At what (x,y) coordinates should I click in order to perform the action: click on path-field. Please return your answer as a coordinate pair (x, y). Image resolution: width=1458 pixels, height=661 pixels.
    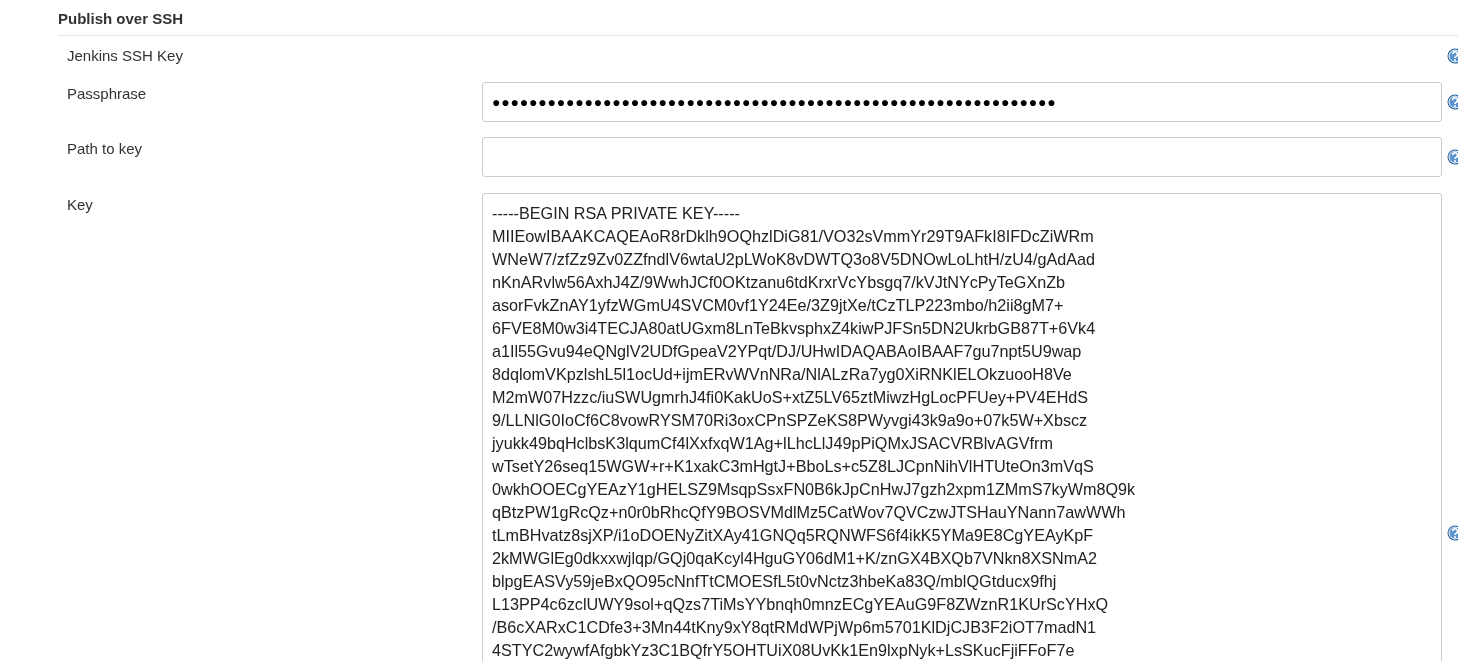
    Looking at the image, I should click on (962, 157).